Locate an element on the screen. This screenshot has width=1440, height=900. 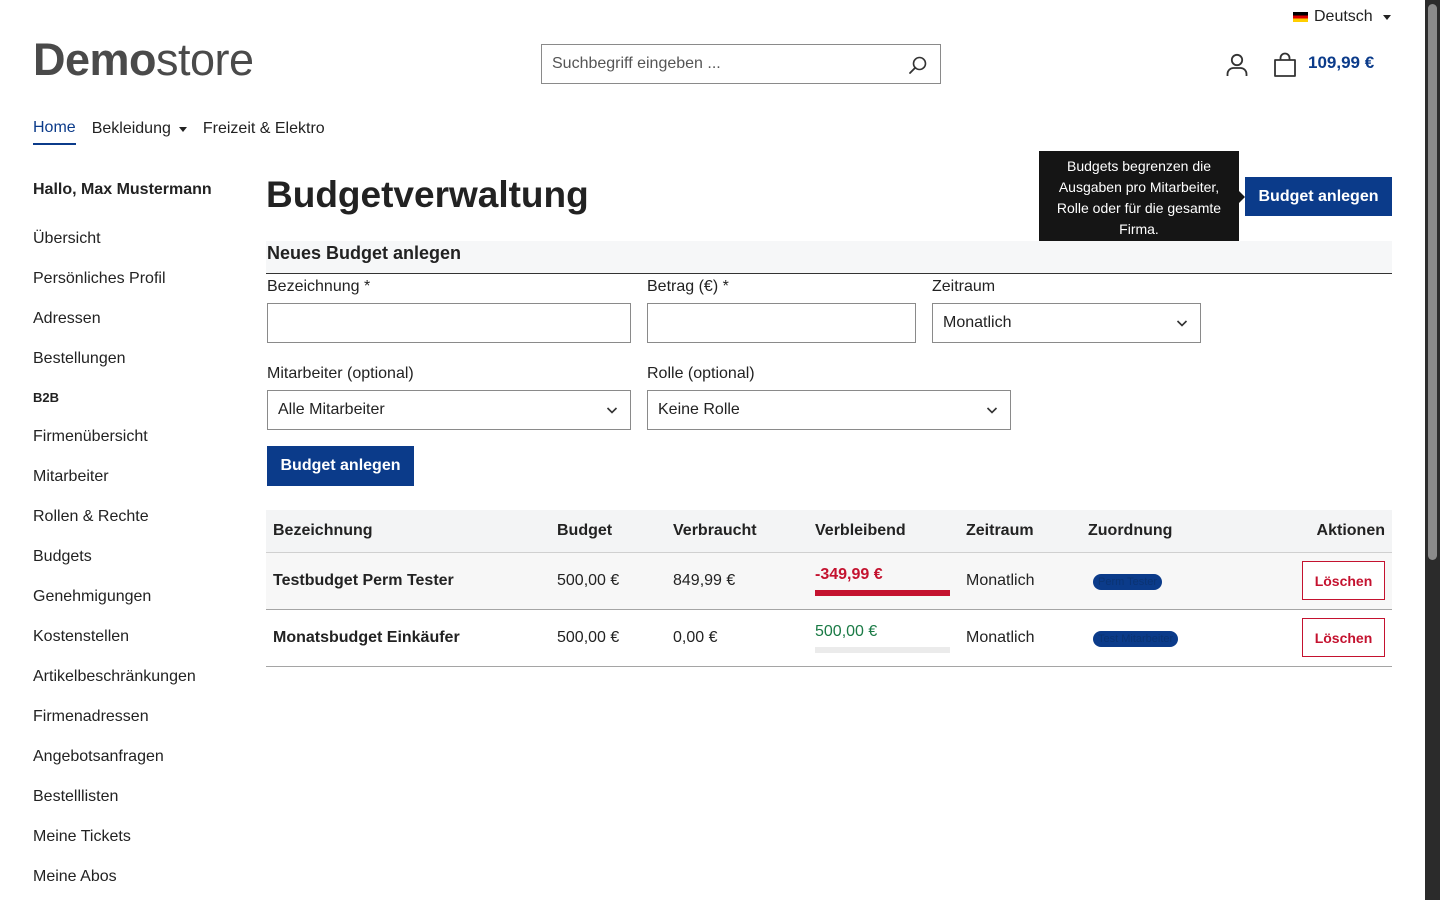
search-bar is located at coordinates (741, 64).